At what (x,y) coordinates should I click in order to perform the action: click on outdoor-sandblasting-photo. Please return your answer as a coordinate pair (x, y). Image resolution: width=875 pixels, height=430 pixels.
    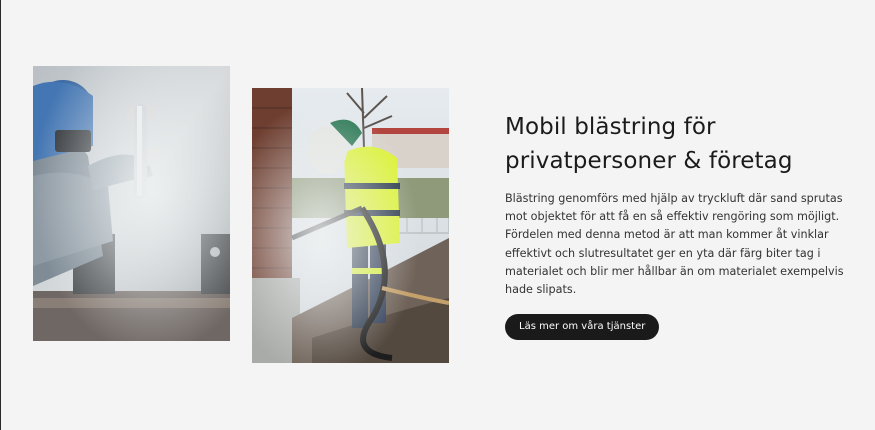
    Looking at the image, I should click on (350, 225).